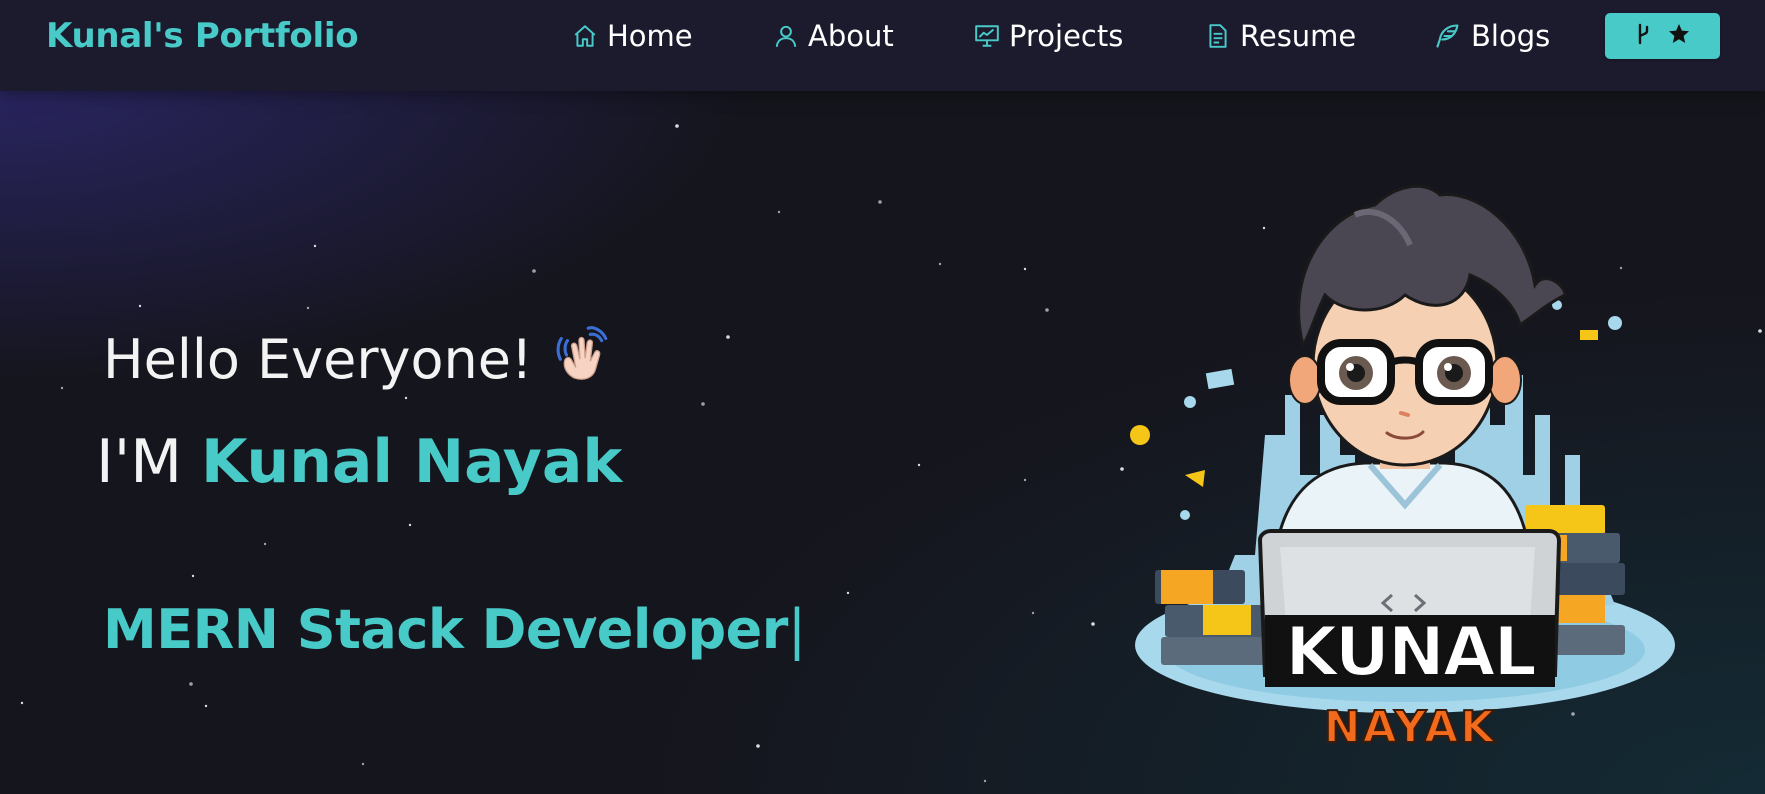 The height and width of the screenshot is (794, 1765). I want to click on nav-resume: Resume, so click(1280, 36).